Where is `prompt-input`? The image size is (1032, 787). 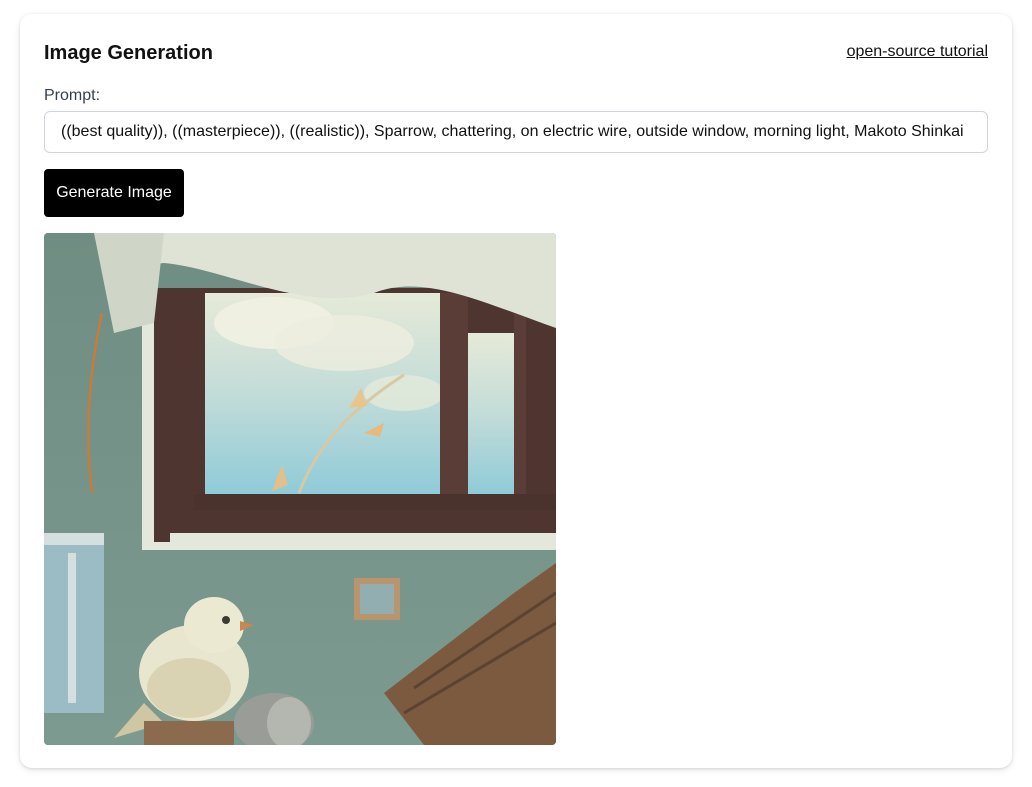 prompt-input is located at coordinates (516, 132).